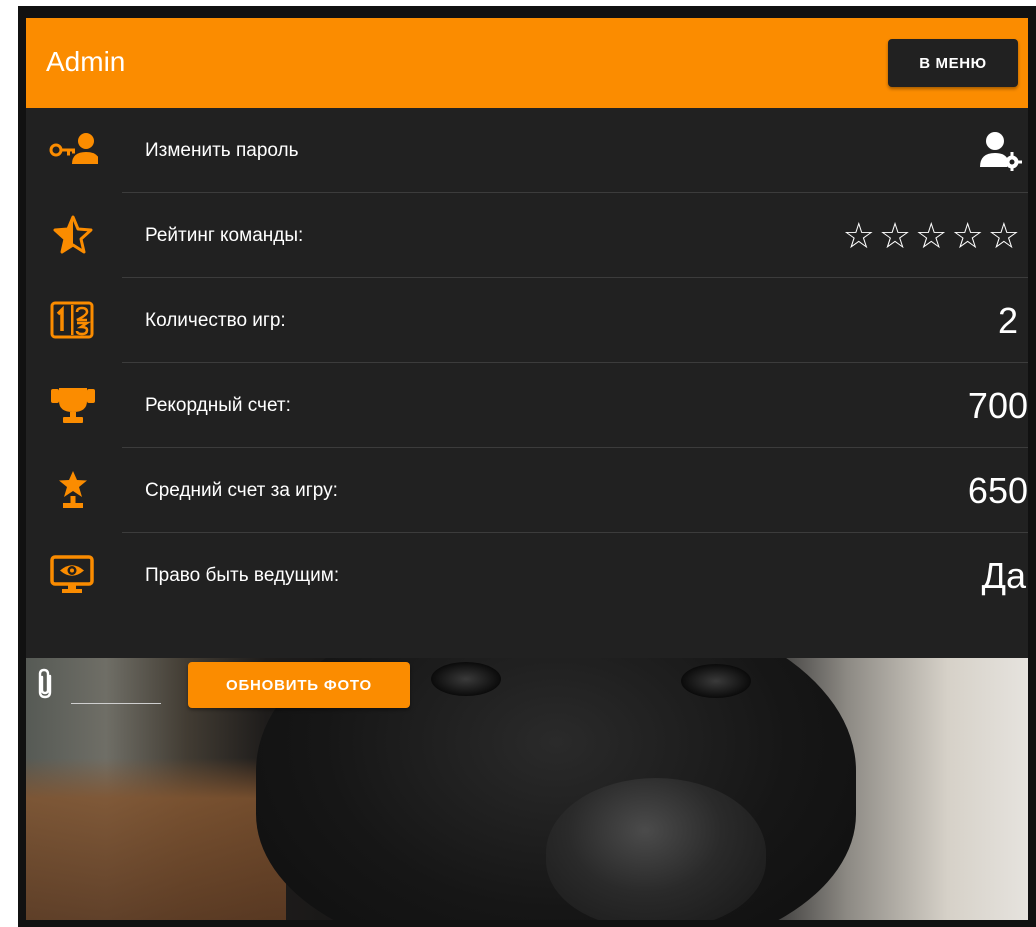 The image size is (1036, 927). Describe the element at coordinates (1007, 320) in the screenshot. I see `games-count-value: 2` at that location.